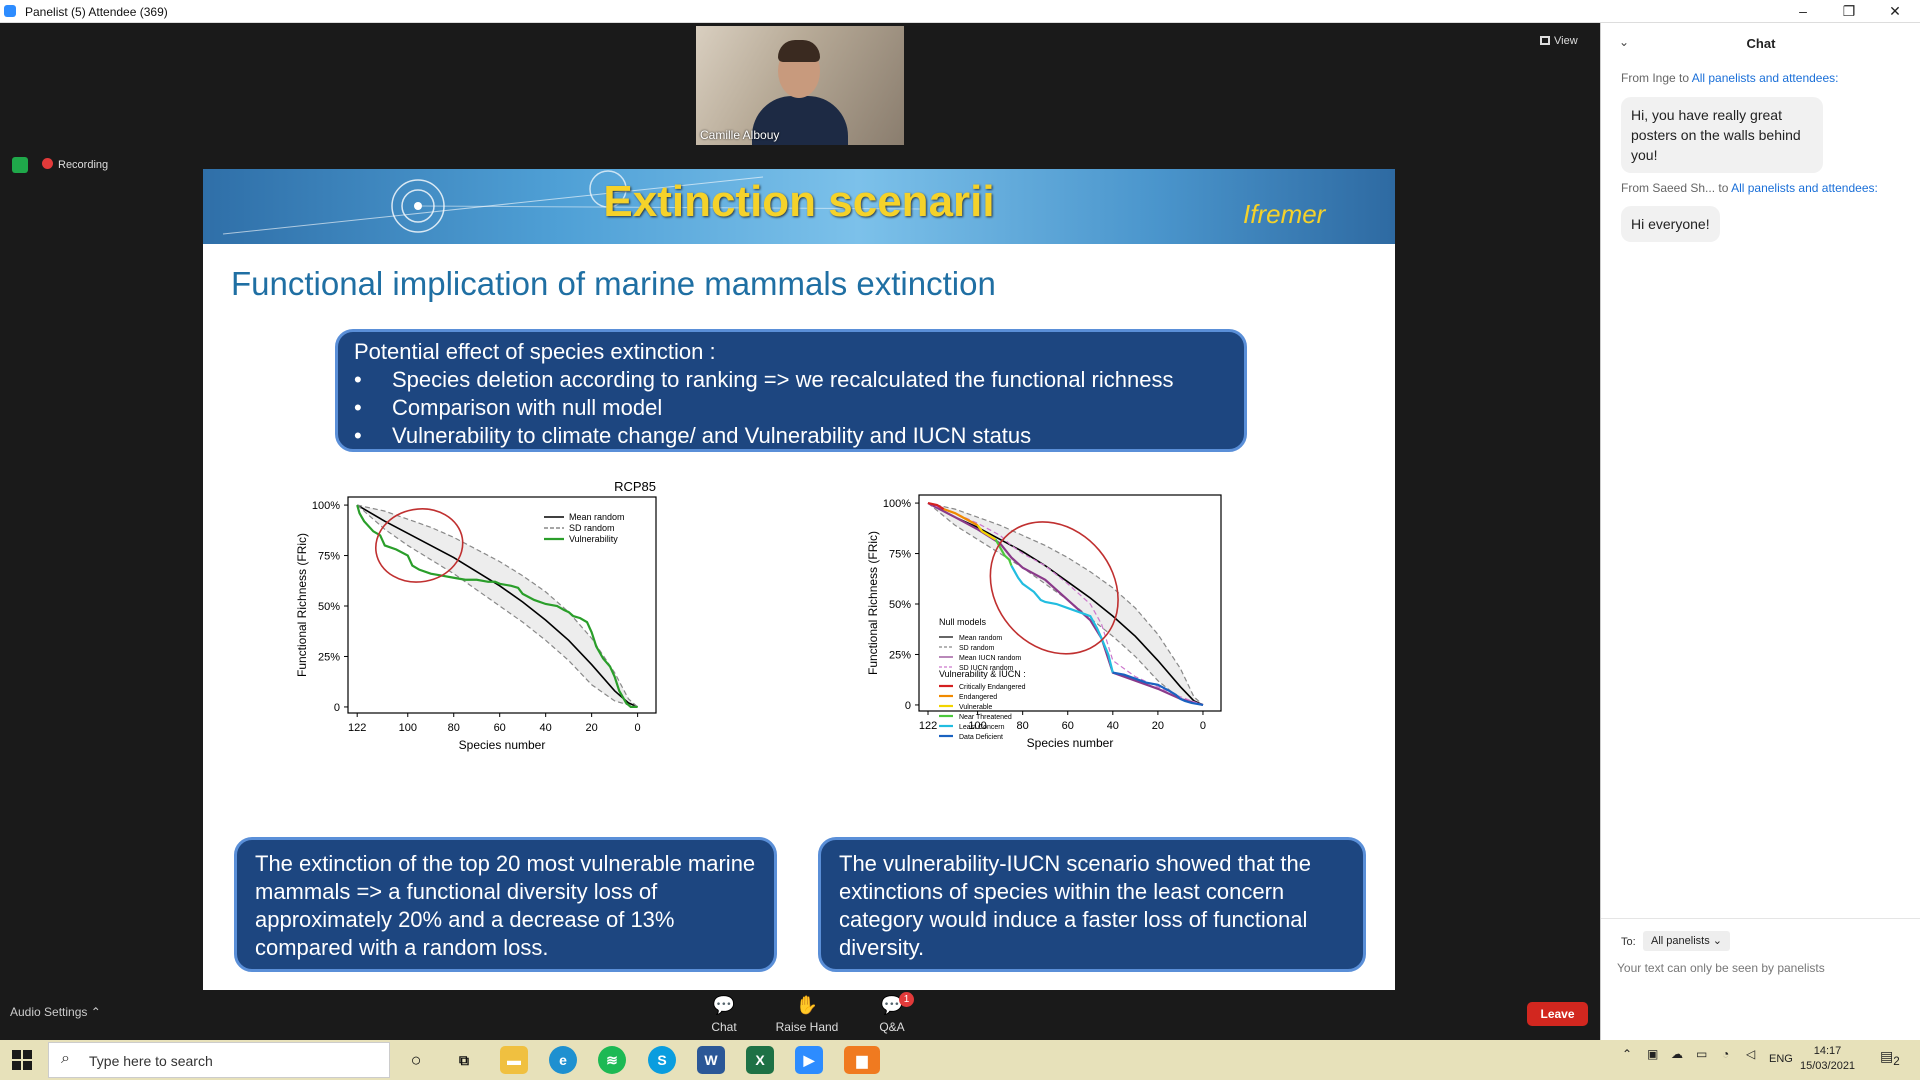 This screenshot has width=1920, height=1080. I want to click on volume-icon: ◁, so click(1750, 1054).